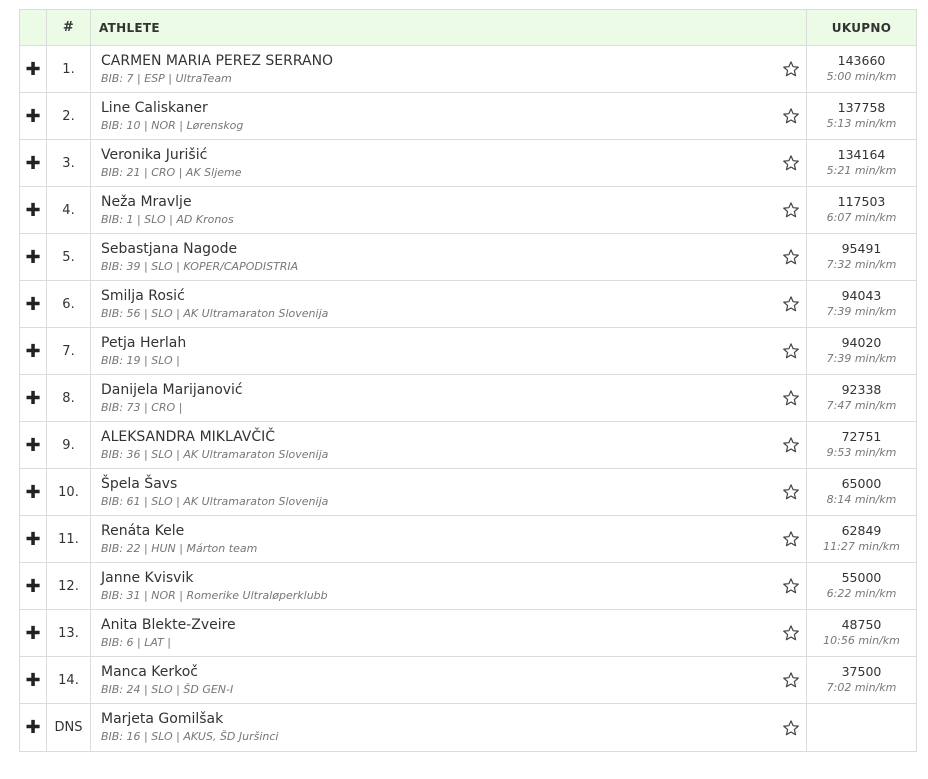  I want to click on header-row: # ATHLETE UKUPNO, so click(468, 27).